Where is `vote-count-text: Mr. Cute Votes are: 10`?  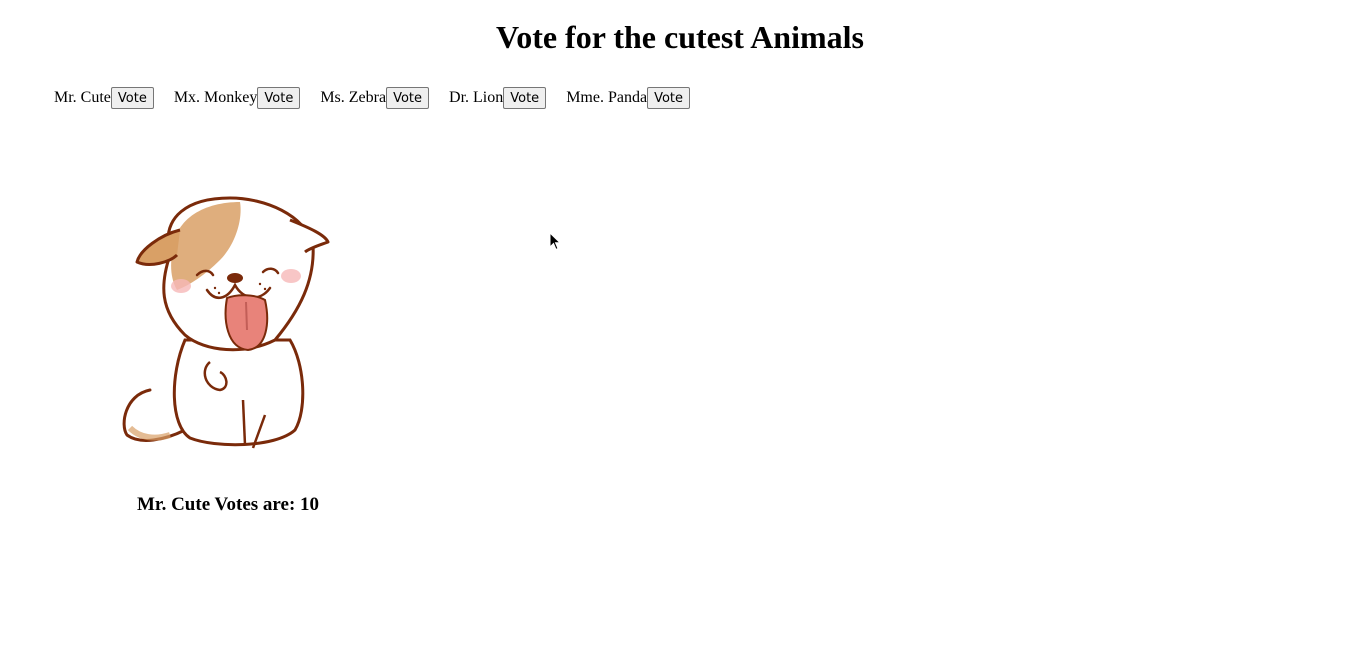 vote-count-text: Mr. Cute Votes are: 10 is located at coordinates (228, 504).